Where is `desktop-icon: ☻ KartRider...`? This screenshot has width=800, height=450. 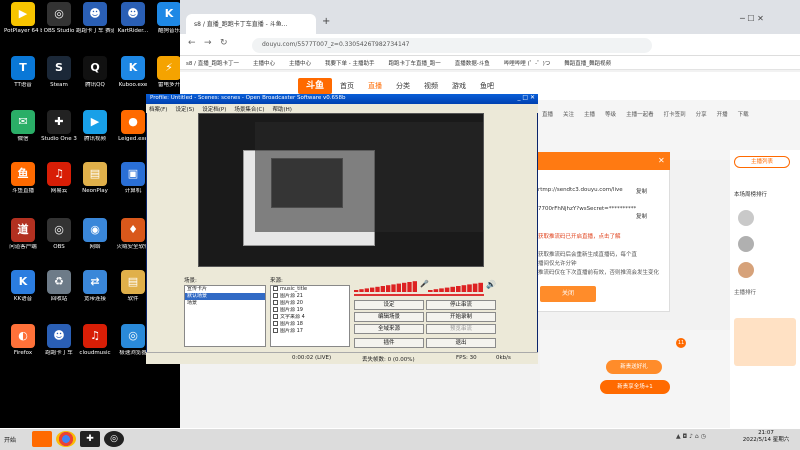
desktop-icon: ☻ KartRider... is located at coordinates (133, 18).